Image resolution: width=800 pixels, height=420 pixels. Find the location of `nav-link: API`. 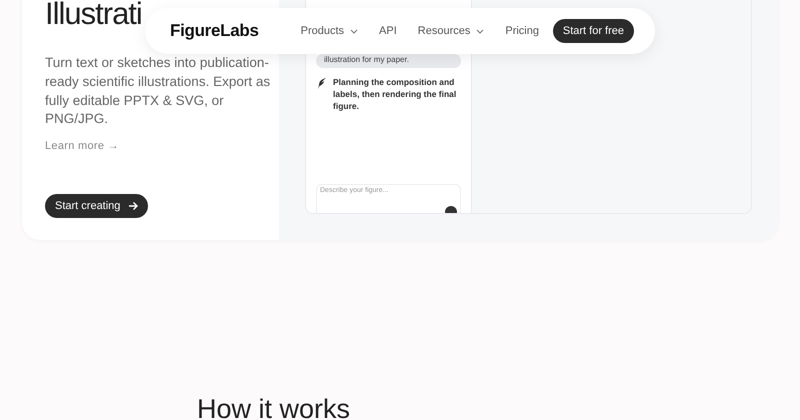

nav-link: API is located at coordinates (388, 31).